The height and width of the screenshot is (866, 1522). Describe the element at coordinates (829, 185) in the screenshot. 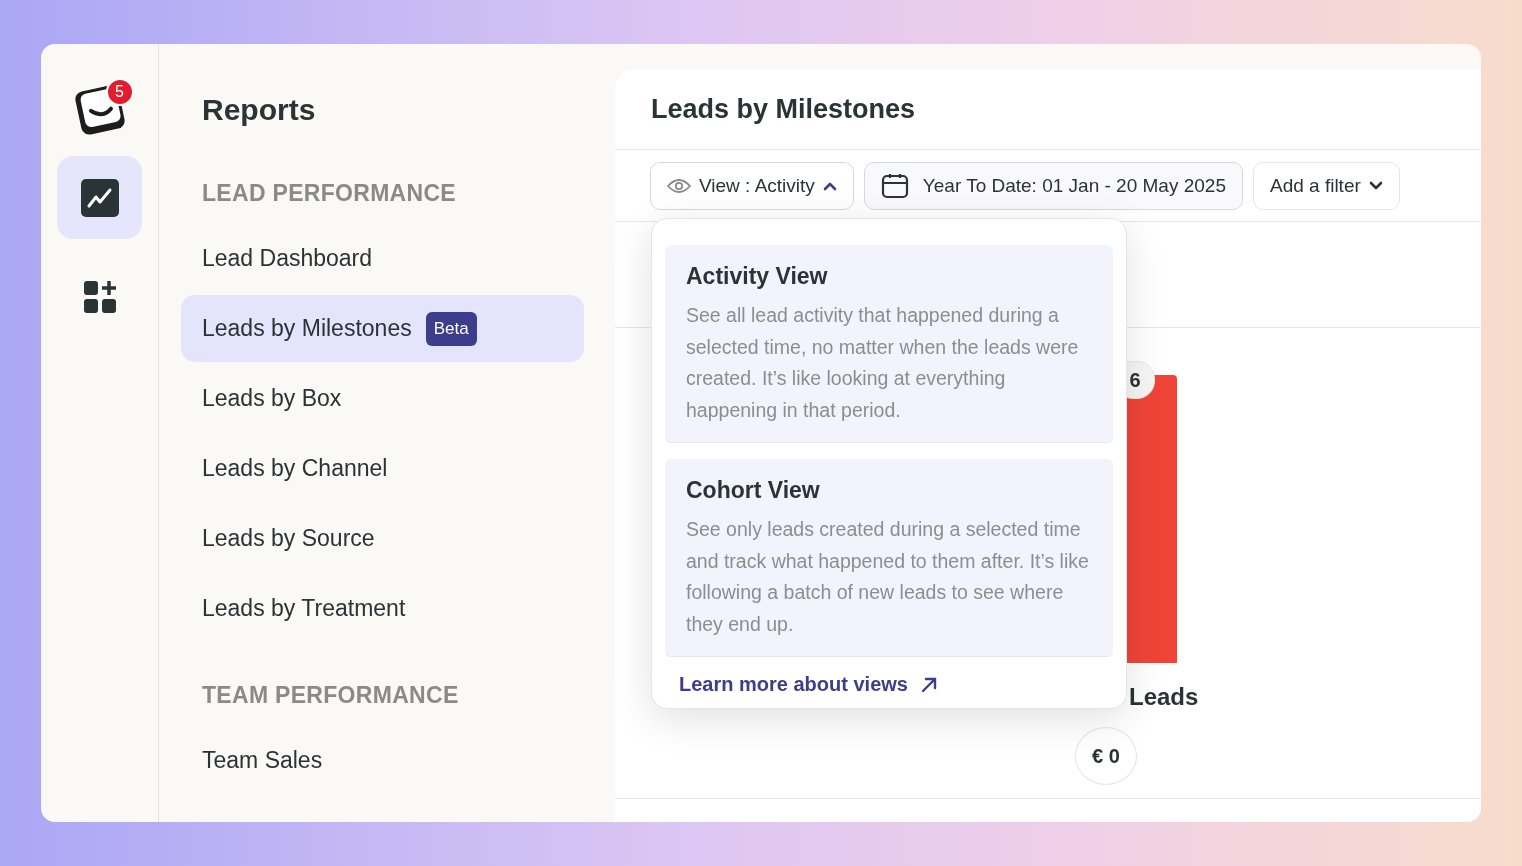

I see `chevron-up-icon` at that location.